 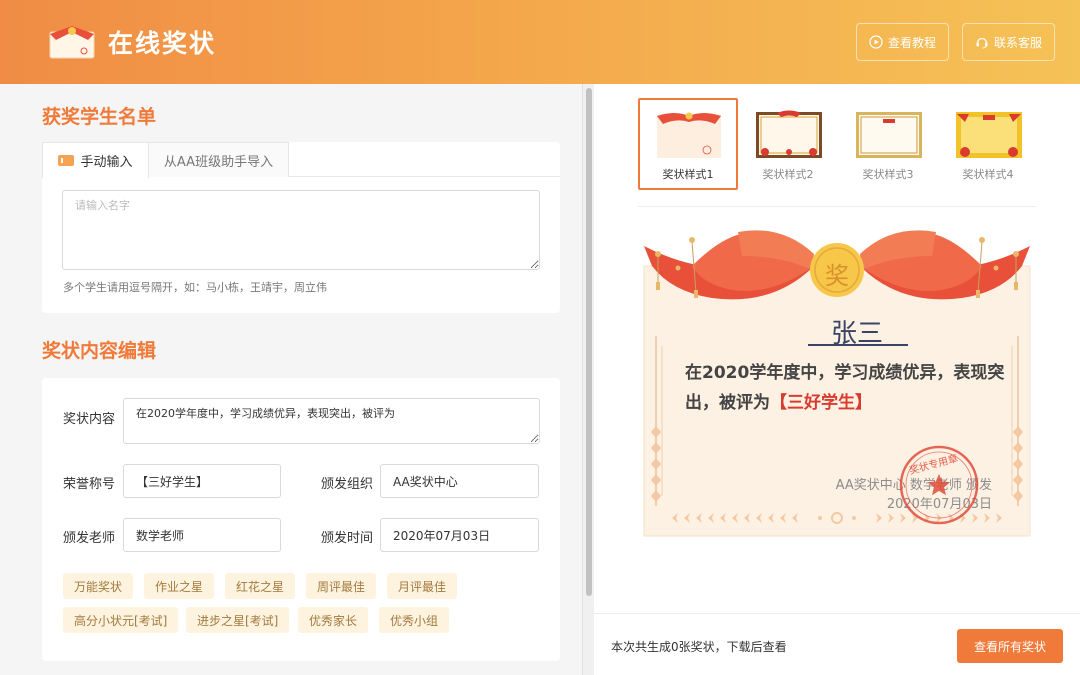 I want to click on style-option-2: 奖状样式2, so click(x=788, y=144).